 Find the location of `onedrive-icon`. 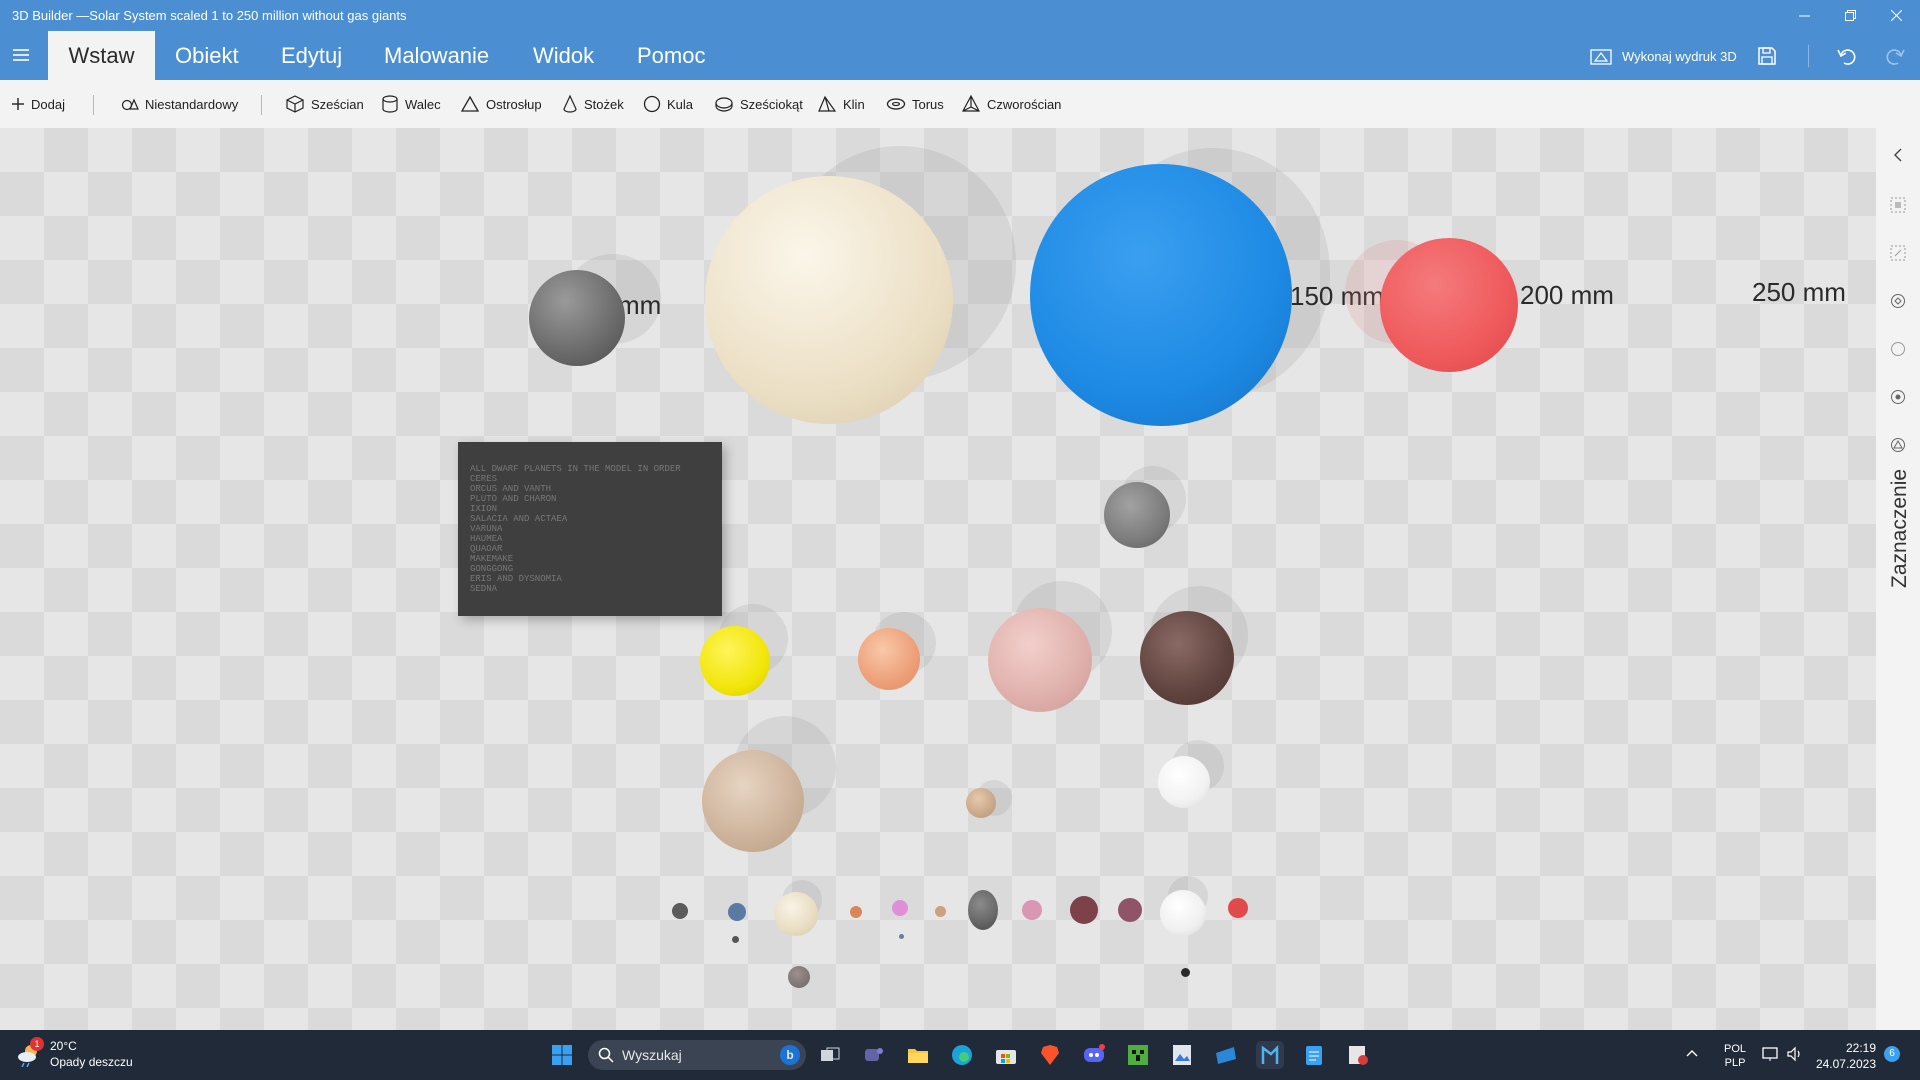

onedrive-icon is located at coordinates (1226, 1055).